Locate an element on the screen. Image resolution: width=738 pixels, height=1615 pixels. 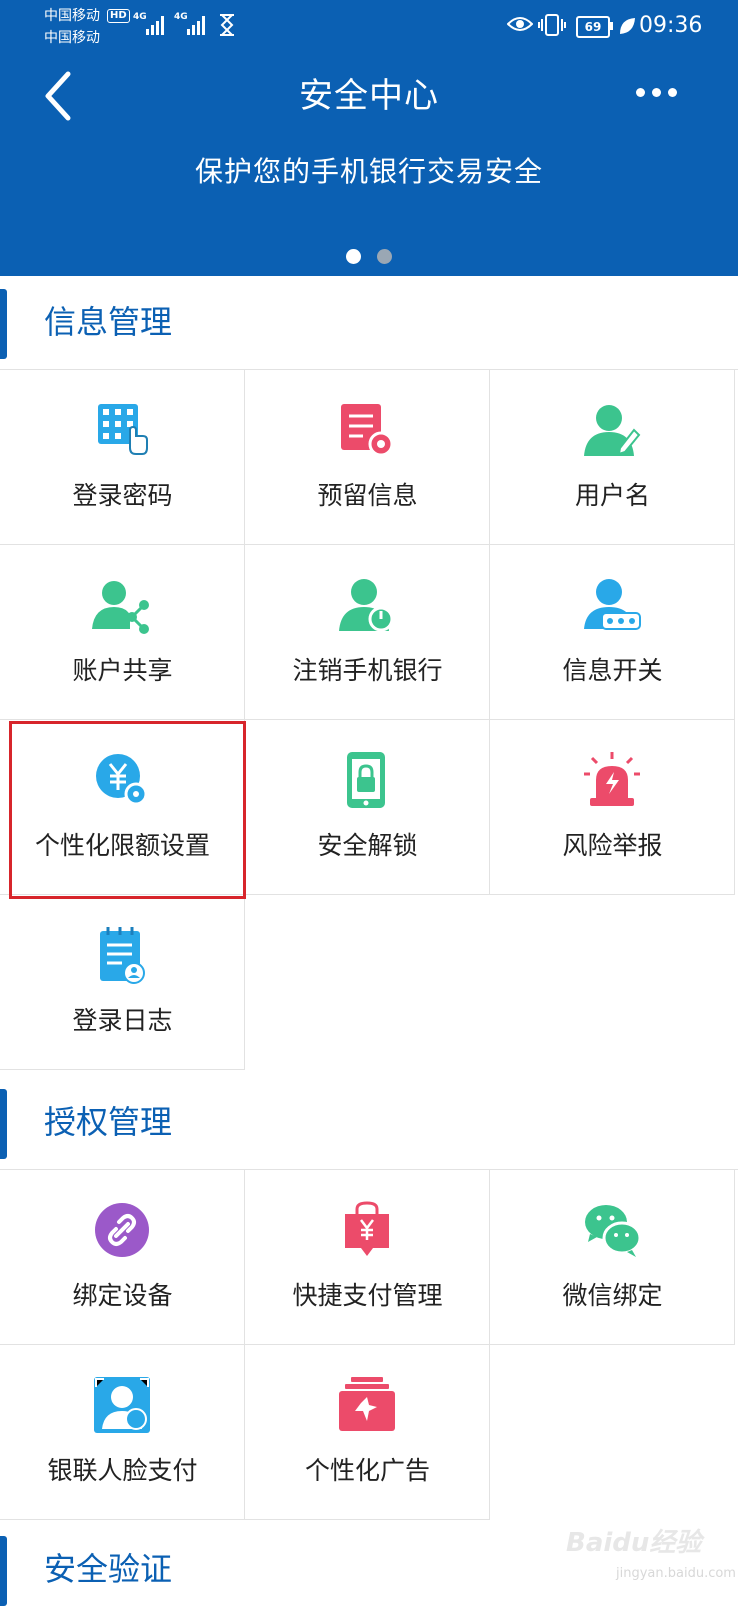
grid-item-deregister: 注销手机银行 is located at coordinates (367, 632).